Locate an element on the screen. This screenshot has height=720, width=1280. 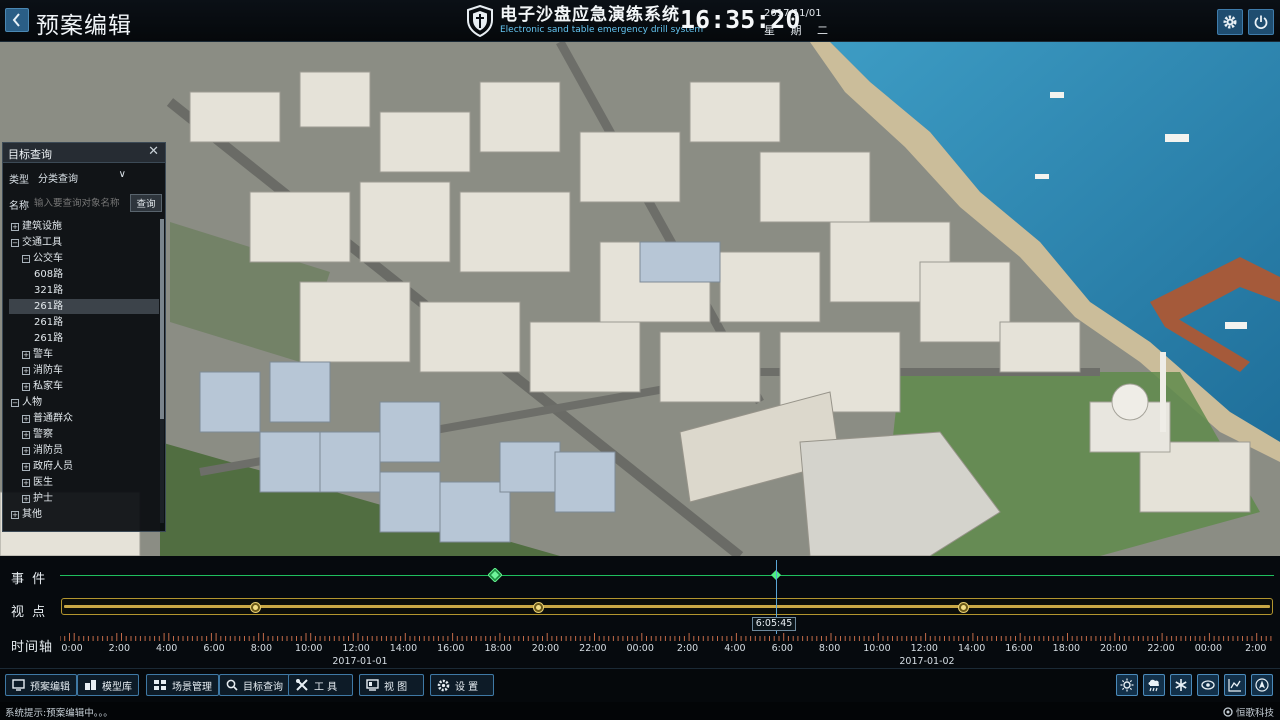
model-library-label: 模型库 is located at coordinates (117, 687).